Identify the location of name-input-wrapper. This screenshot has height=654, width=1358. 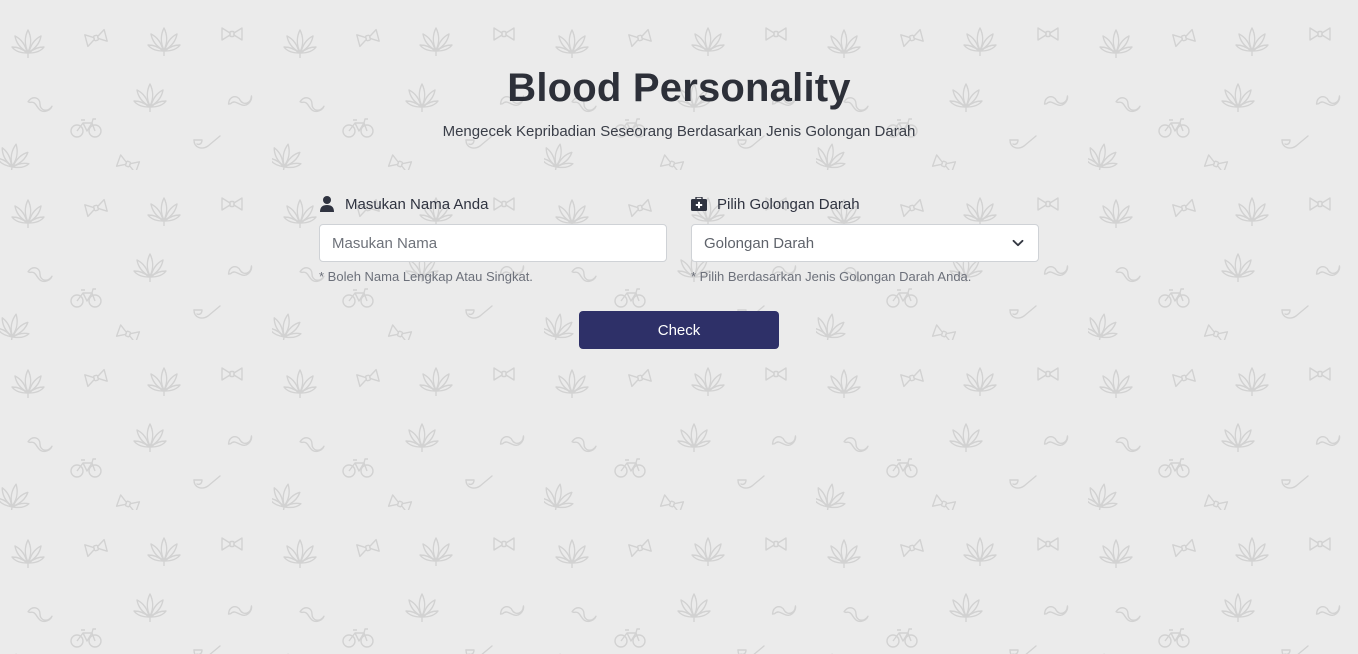
(493, 243).